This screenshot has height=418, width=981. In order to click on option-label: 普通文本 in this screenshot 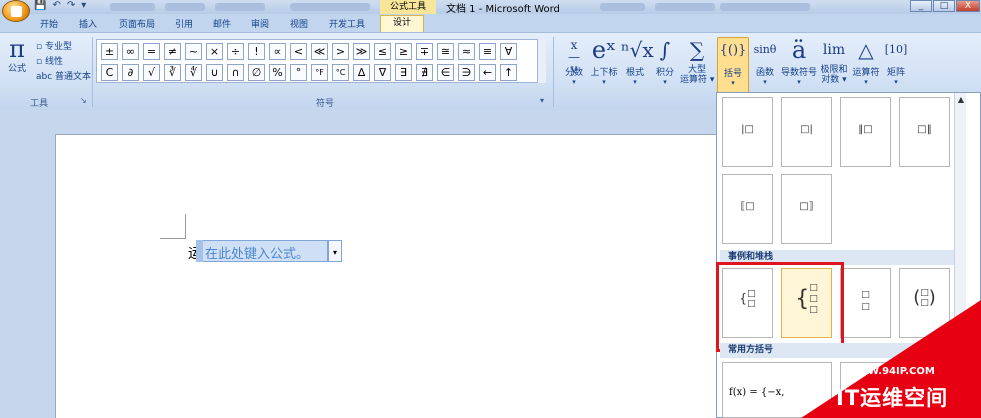, I will do `click(73, 77)`.